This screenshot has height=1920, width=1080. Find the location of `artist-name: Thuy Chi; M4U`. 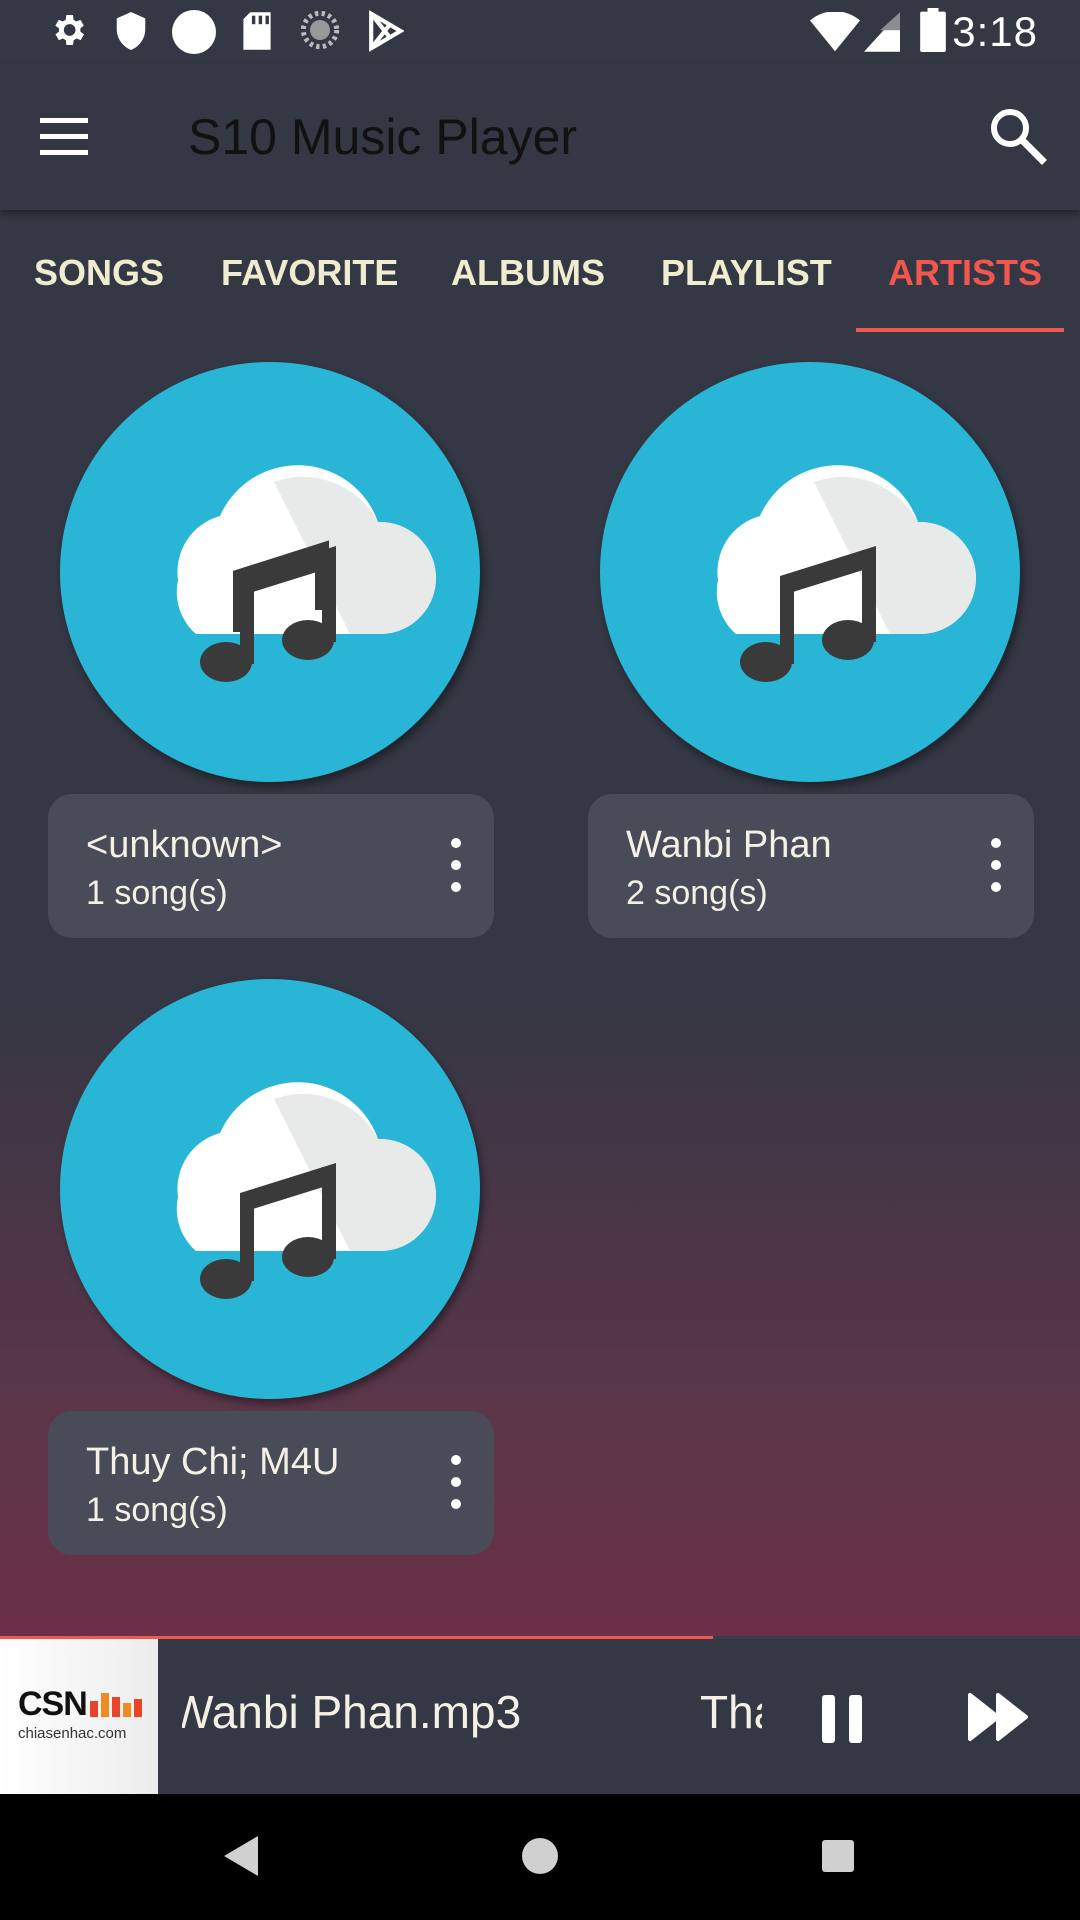

artist-name: Thuy Chi; M4U is located at coordinates (213, 1462).